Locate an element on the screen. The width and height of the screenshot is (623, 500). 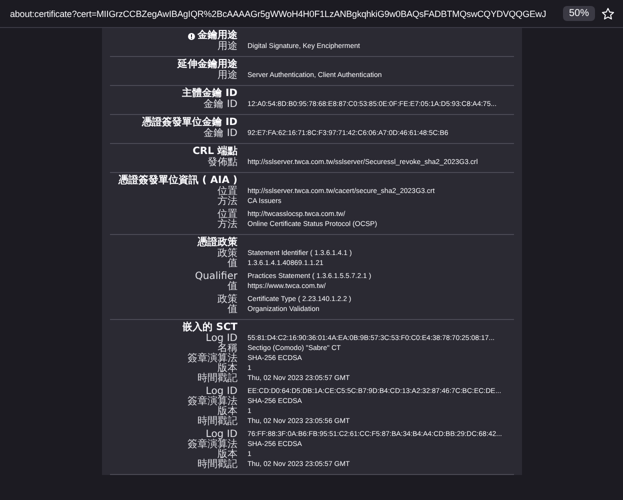
section-title: 金鑰用途 is located at coordinates (218, 36).